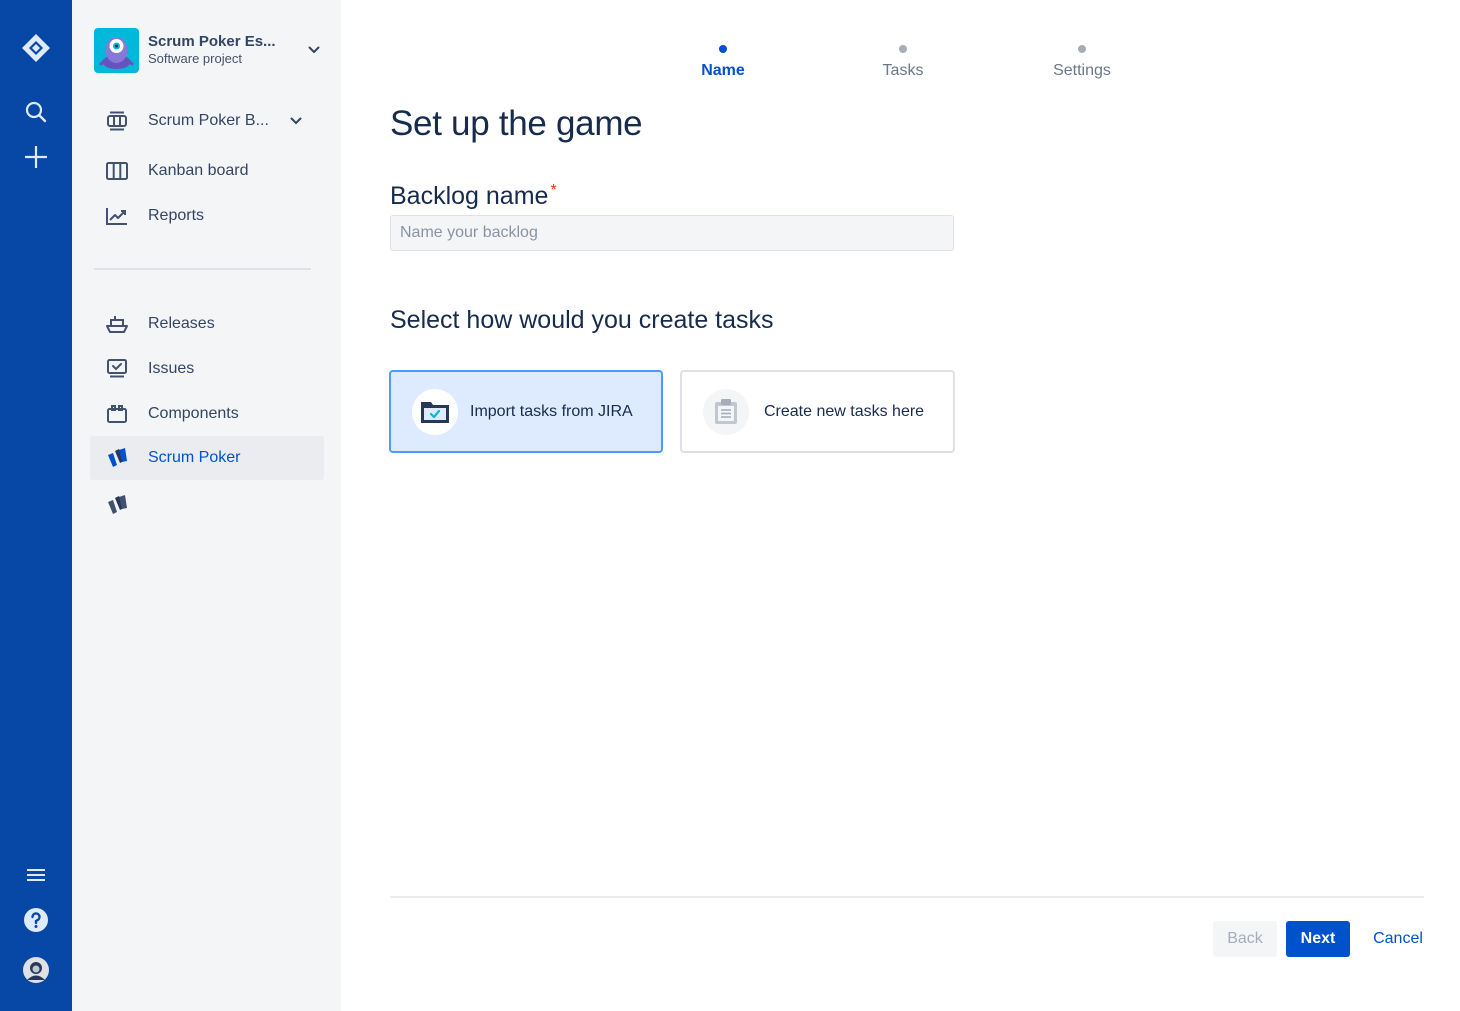 Image resolution: width=1460 pixels, height=1011 pixels. I want to click on sidebar-item-components: Components, so click(207, 414).